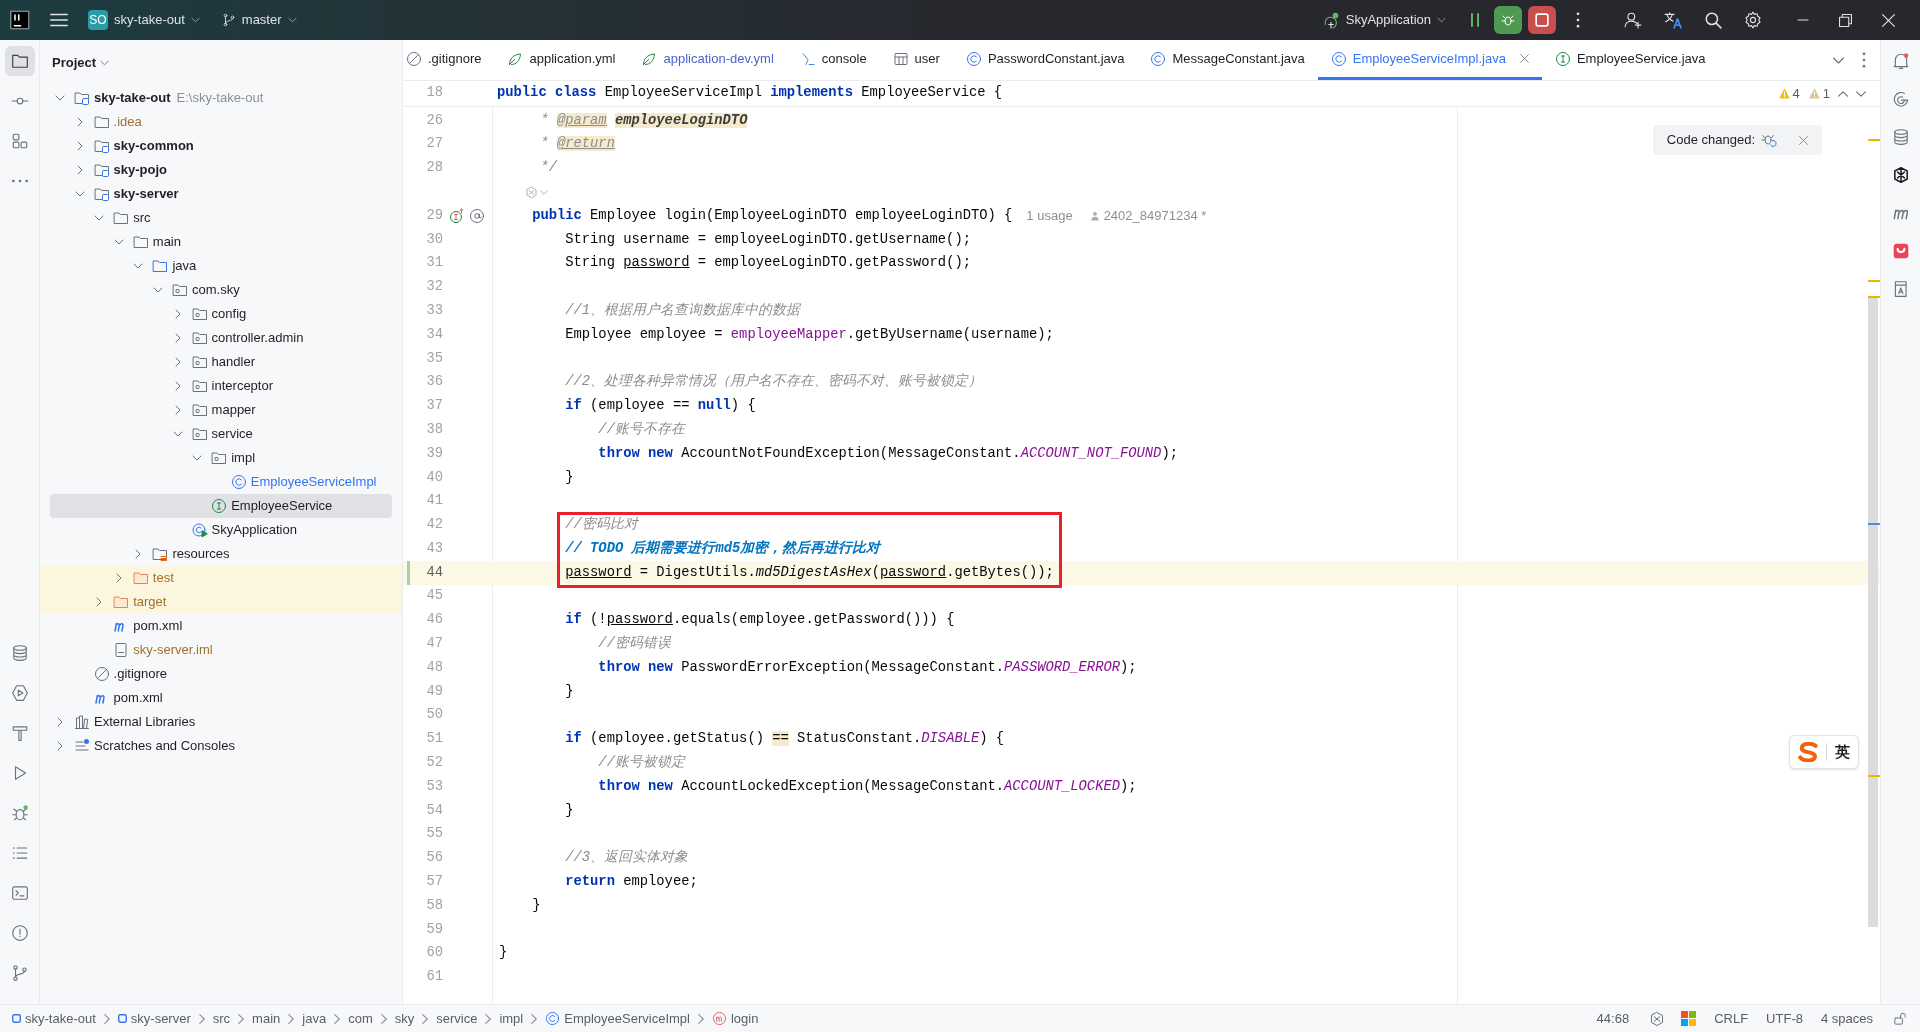 This screenshot has height=1032, width=1920. Describe the element at coordinates (221, 1018) in the screenshot. I see `breadcrumb: src` at that location.